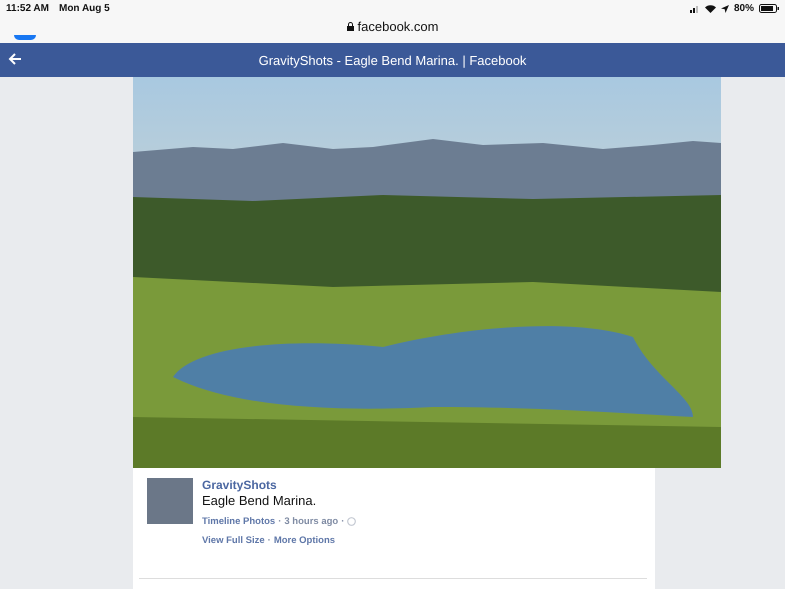 This screenshot has height=589, width=785. Describe the element at coordinates (15, 59) in the screenshot. I see `back-arrow-icon` at that location.